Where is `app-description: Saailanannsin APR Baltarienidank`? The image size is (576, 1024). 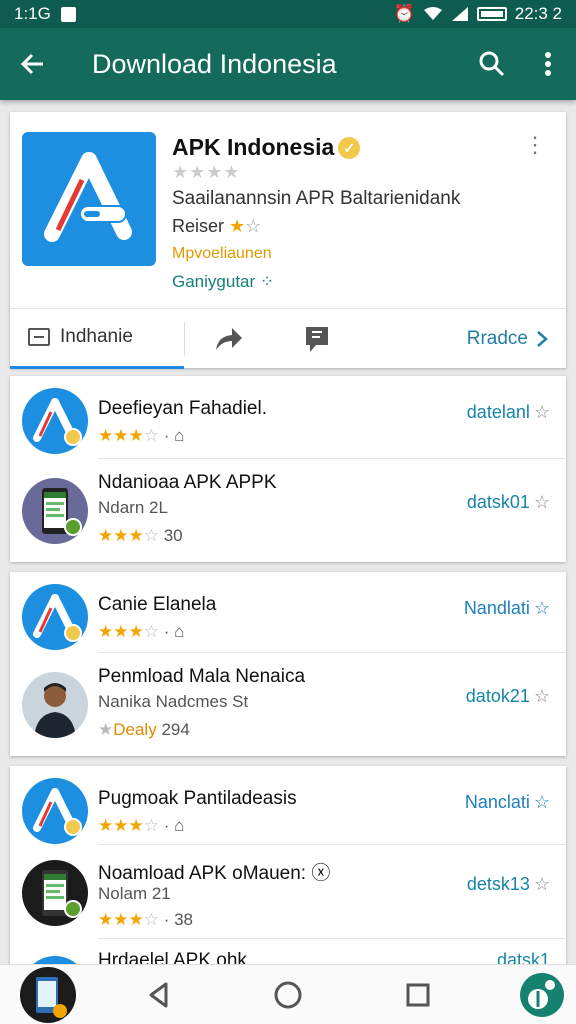 app-description: Saailanannsin APR Baltarienidank is located at coordinates (316, 198).